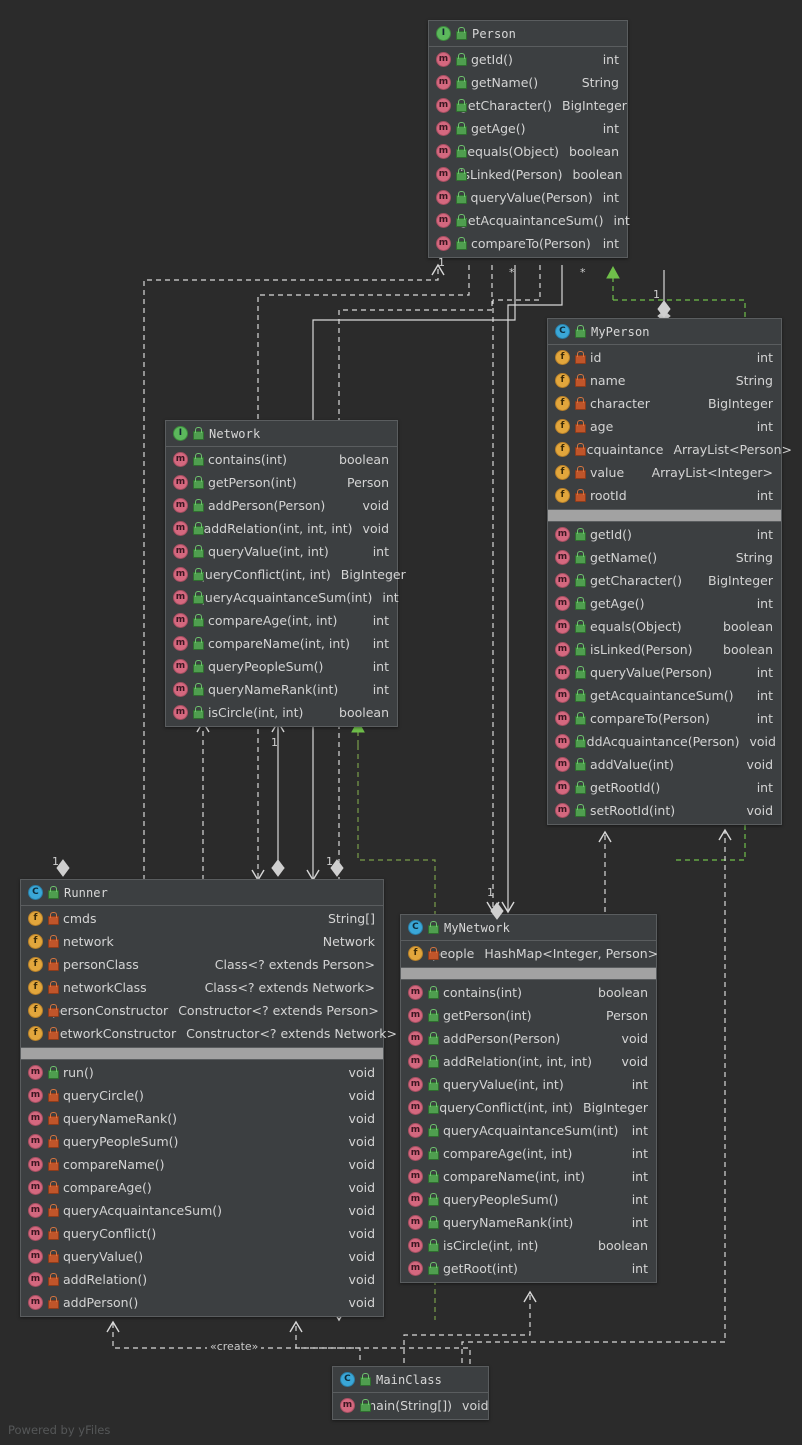 The height and width of the screenshot is (1445, 802). I want to click on member-row: m getRoot(int) int, so click(528, 1268).